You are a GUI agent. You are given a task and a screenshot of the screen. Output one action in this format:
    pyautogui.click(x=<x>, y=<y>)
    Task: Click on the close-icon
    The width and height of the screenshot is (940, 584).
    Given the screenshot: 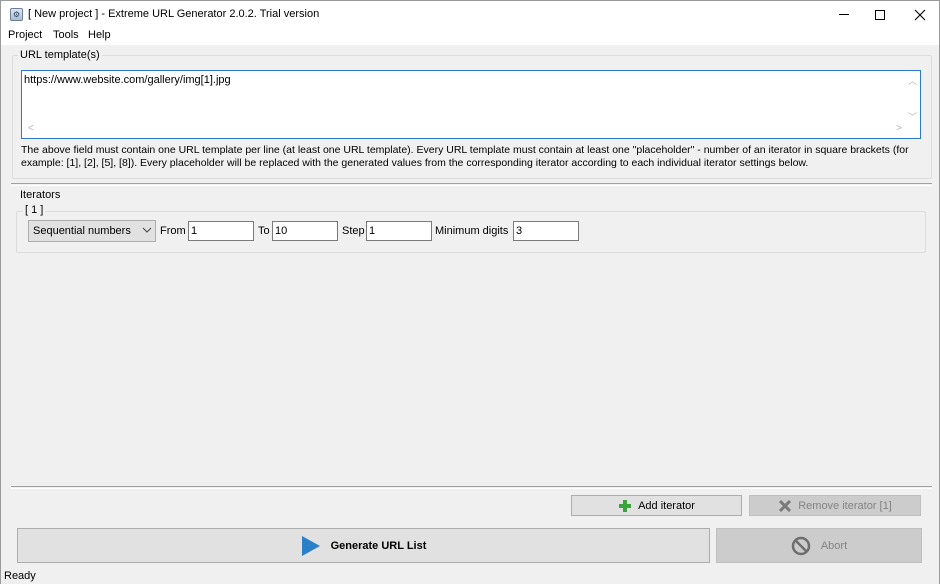 What is the action you would take?
    pyautogui.click(x=920, y=14)
    